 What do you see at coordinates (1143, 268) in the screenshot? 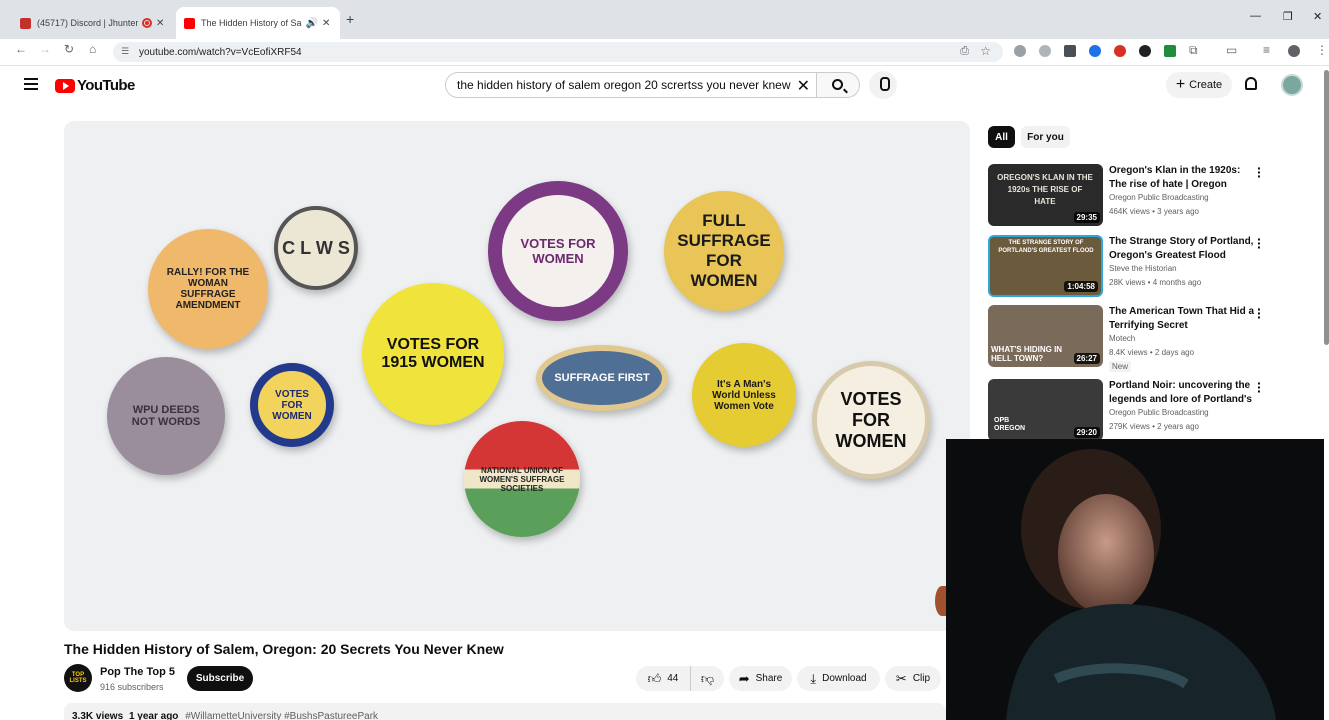
I see `recommendation-channel: Steve the Historian` at bounding box center [1143, 268].